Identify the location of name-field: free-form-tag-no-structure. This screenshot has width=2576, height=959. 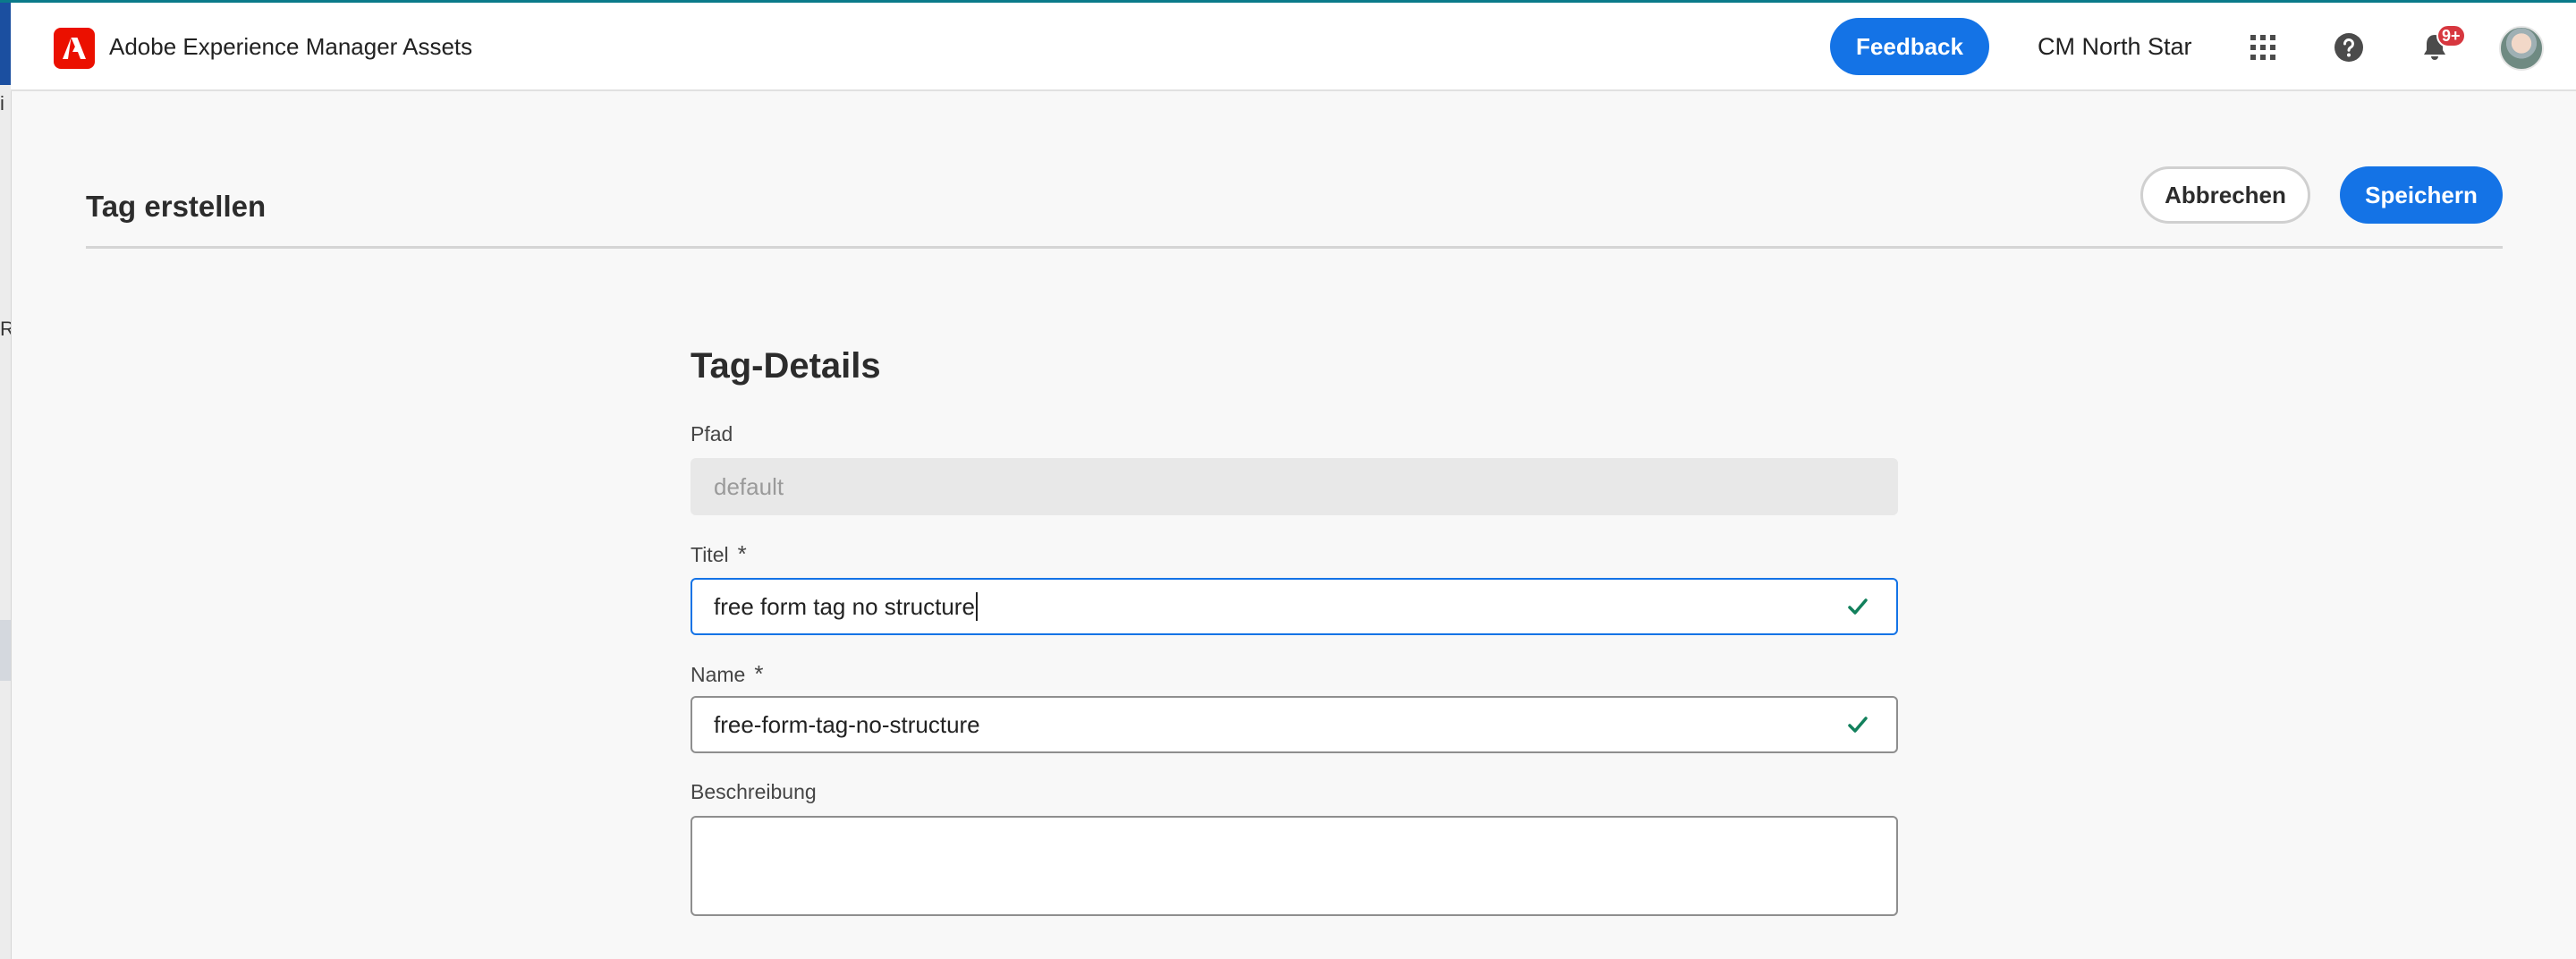
(1294, 724).